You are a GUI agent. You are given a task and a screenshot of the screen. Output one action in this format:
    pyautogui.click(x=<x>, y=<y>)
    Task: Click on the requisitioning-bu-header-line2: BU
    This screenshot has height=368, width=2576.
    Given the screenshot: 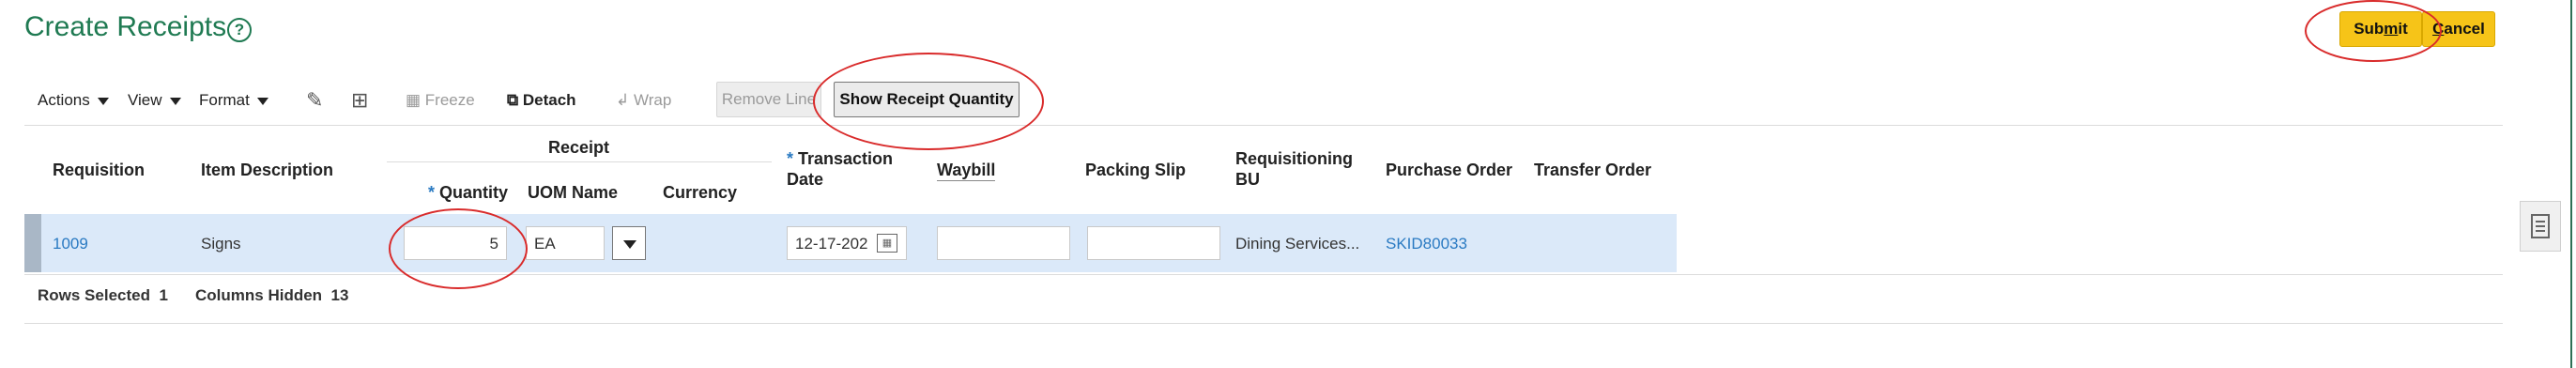 What is the action you would take?
    pyautogui.click(x=1248, y=179)
    